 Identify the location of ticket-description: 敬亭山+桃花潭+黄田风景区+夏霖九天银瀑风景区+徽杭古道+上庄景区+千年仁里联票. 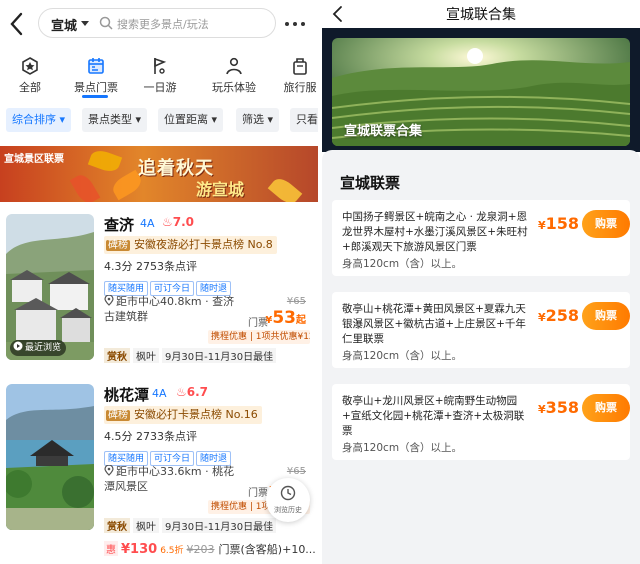
(434, 324).